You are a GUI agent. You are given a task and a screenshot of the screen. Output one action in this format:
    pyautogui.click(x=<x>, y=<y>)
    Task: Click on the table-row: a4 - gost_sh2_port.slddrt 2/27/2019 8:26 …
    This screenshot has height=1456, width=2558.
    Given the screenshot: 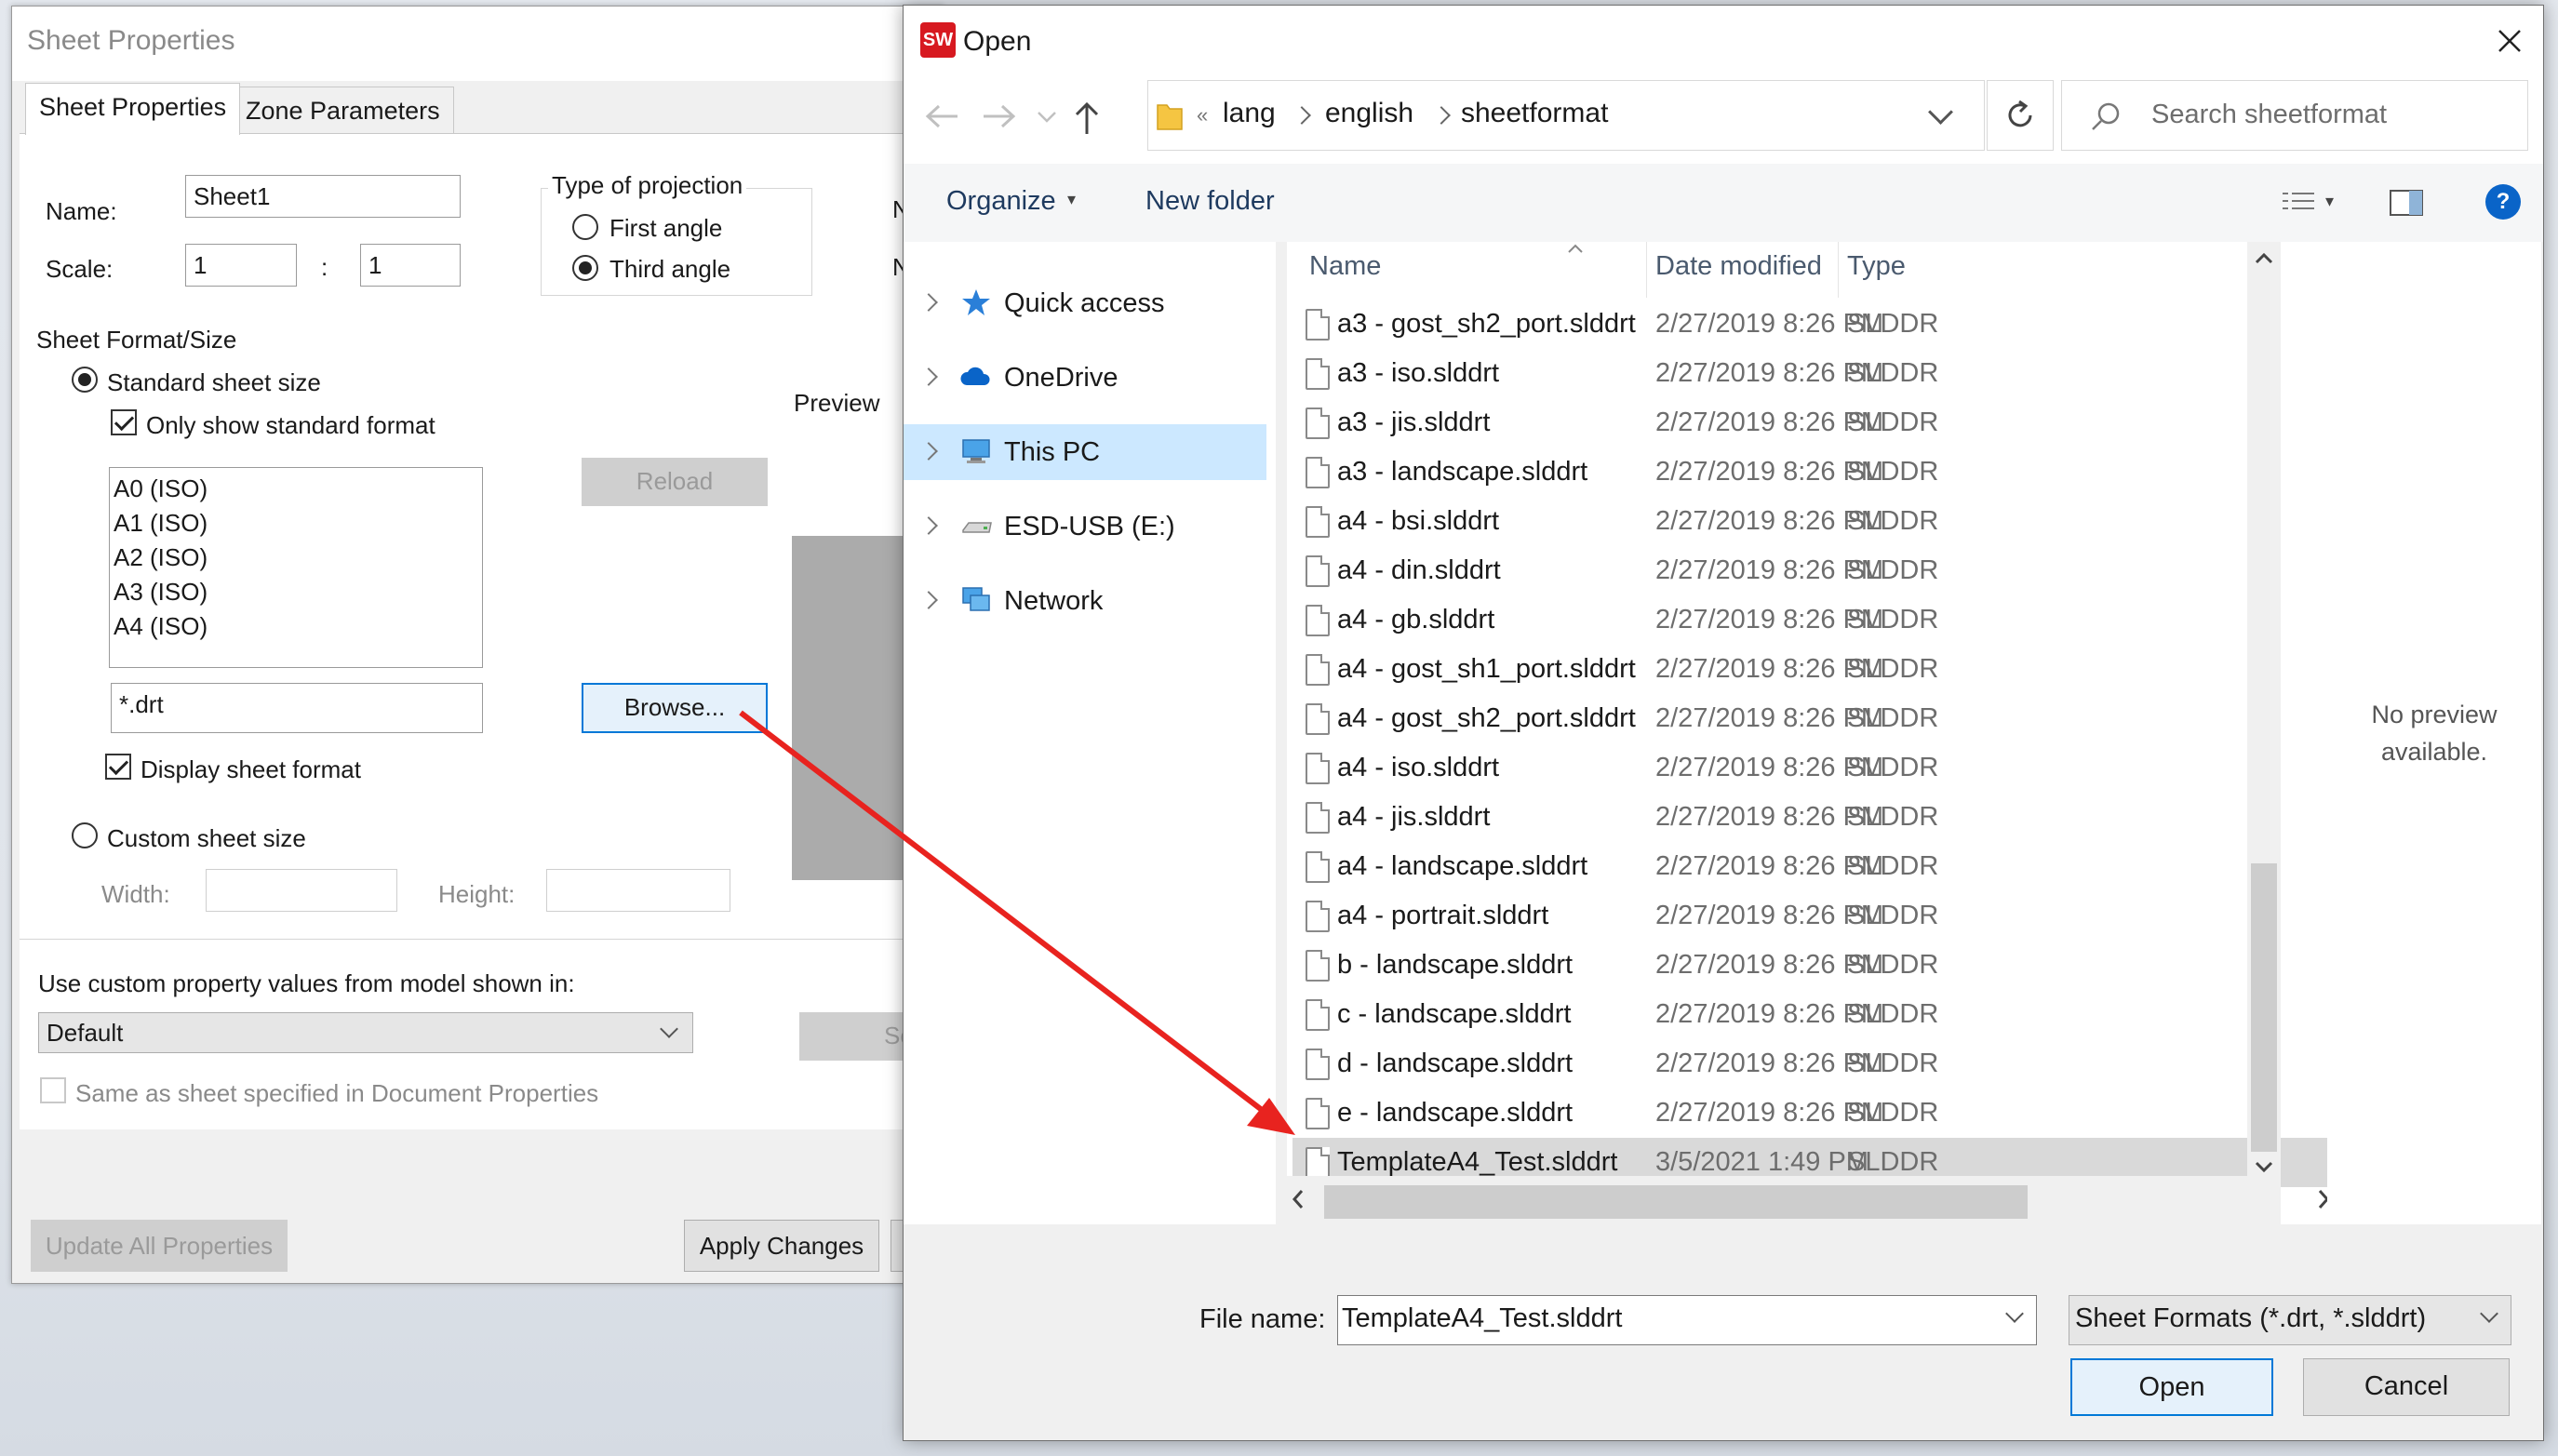 What is the action you would take?
    pyautogui.click(x=1810, y=718)
    